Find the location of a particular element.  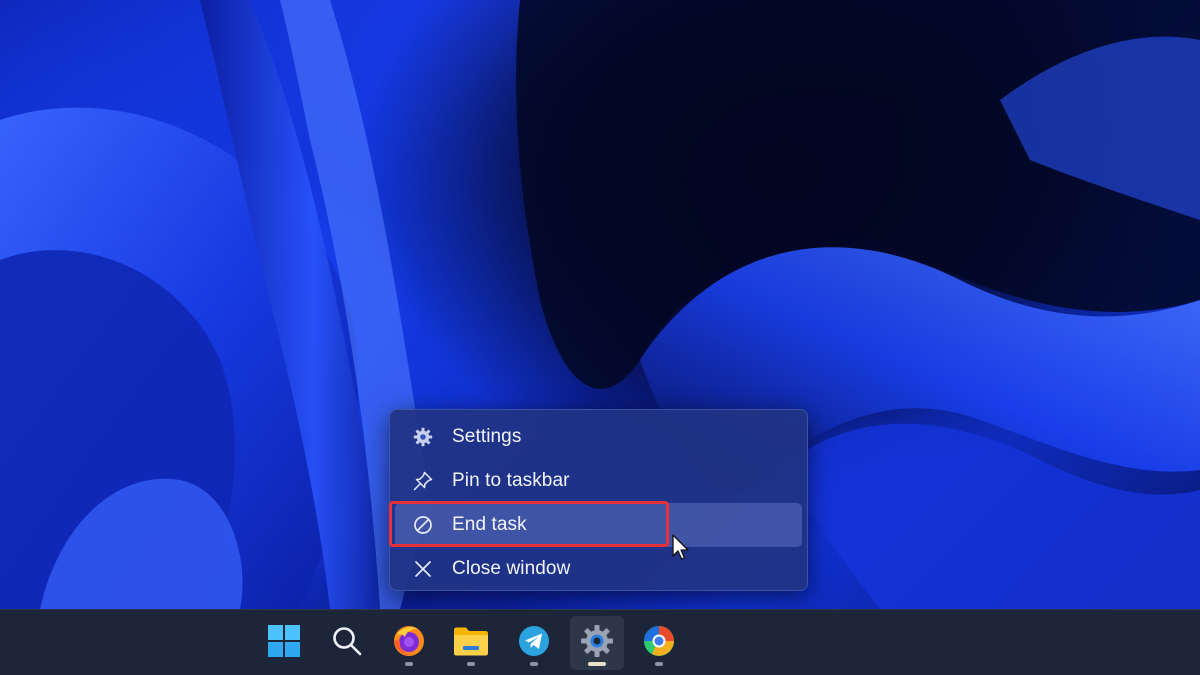

menu-label-pin-to-taskbar: Pin to taskbar is located at coordinates (511, 480).